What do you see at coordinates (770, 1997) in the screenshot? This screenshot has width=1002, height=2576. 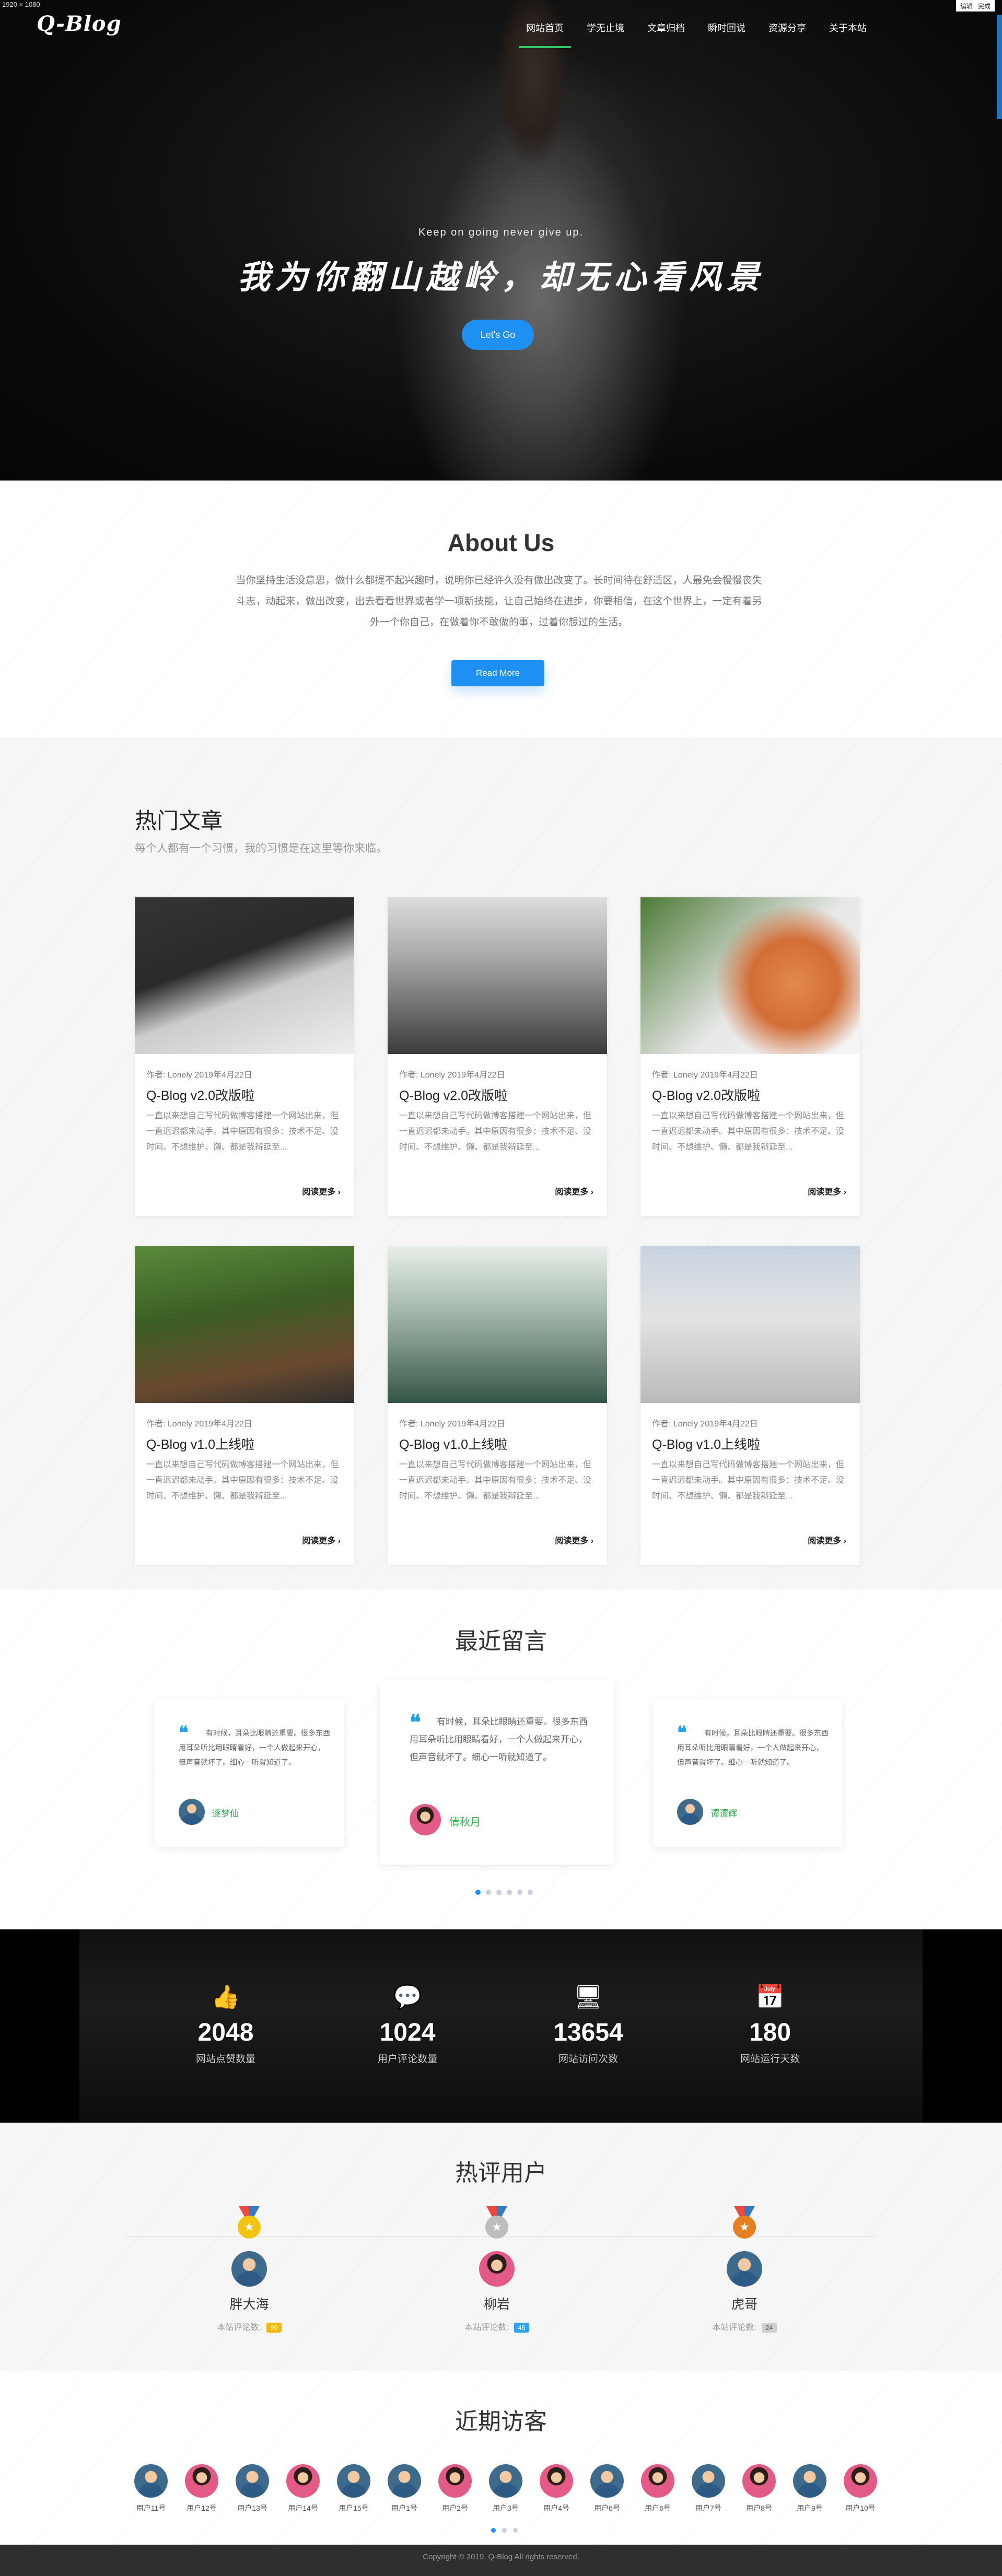 I see `calendar-icon: 📅` at bounding box center [770, 1997].